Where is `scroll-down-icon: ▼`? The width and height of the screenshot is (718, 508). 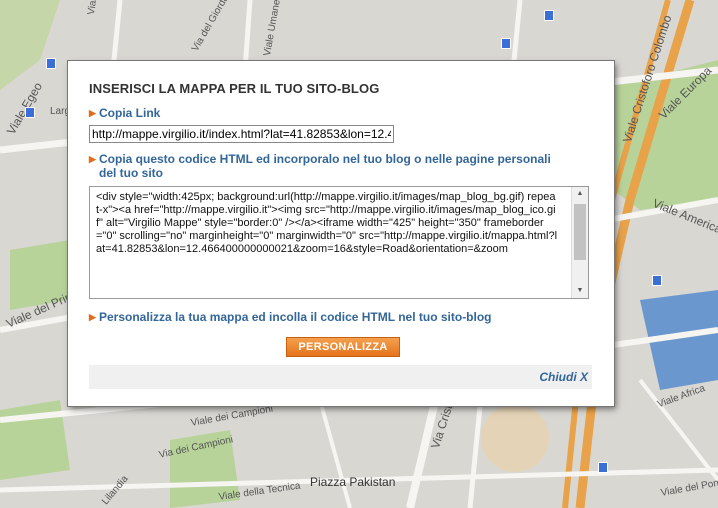
scroll-down-icon: ▼ is located at coordinates (580, 291).